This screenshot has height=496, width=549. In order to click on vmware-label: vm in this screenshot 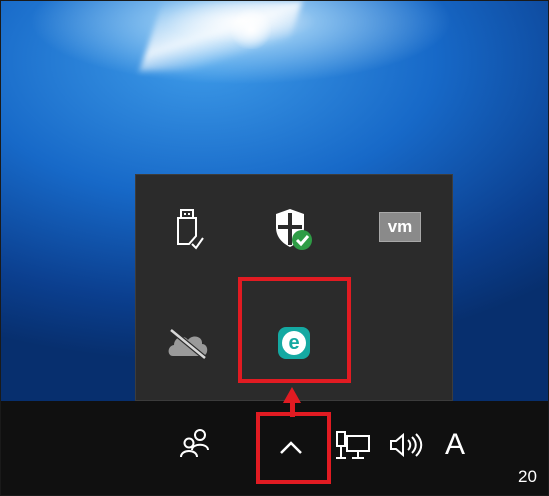, I will do `click(400, 227)`.